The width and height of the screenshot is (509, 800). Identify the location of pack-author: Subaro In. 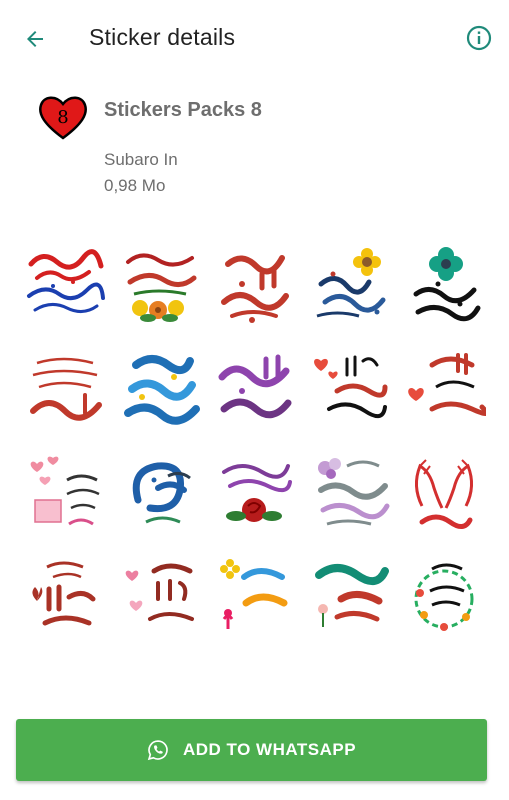
(141, 159).